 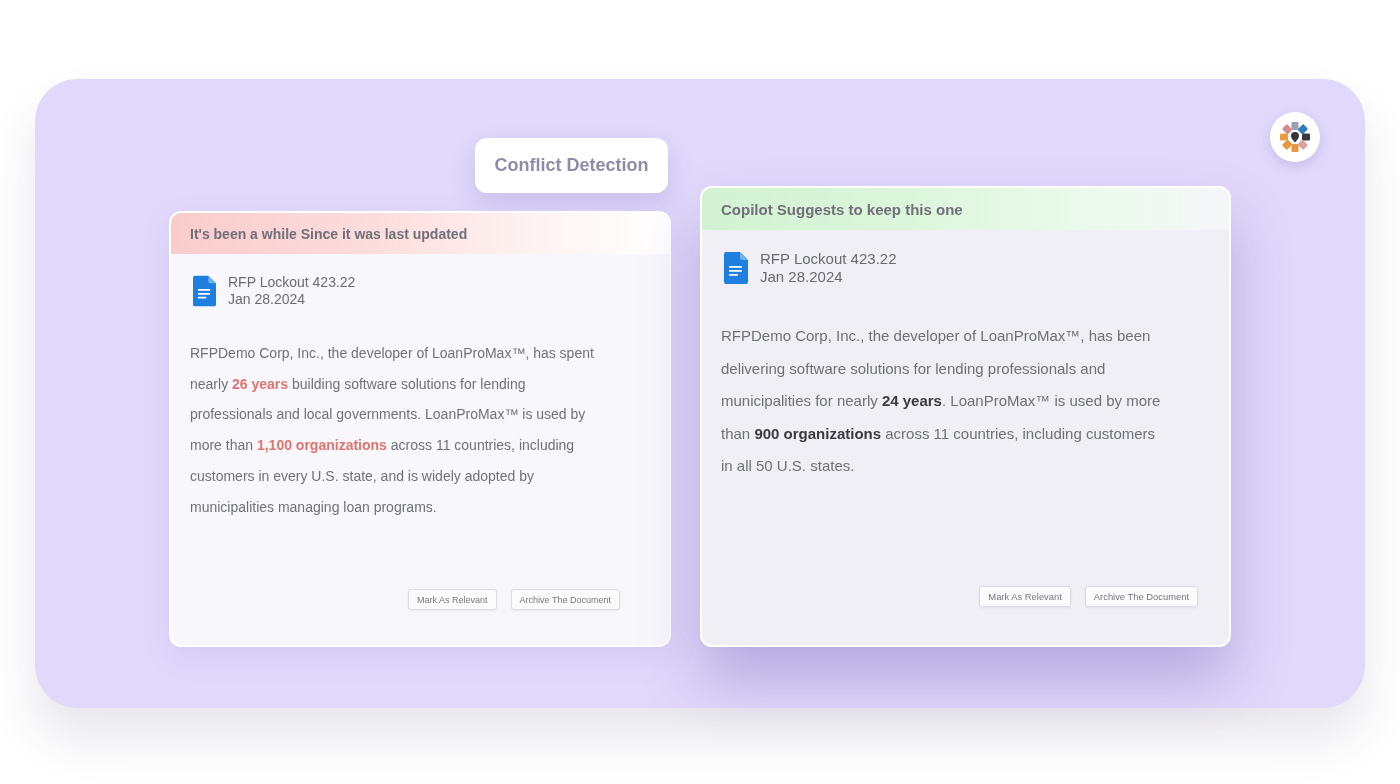 What do you see at coordinates (941, 401) in the screenshot?
I see `description-text: RFPDemo Corp, Inc., the developer of LoanProMax™, has been delivering software solutions for lending professionals and municipalities for nearly 24 years. LoanProMax™ is used by more than 900 organizations across 11 countries, including customers in all 50 U.S. states.` at bounding box center [941, 401].